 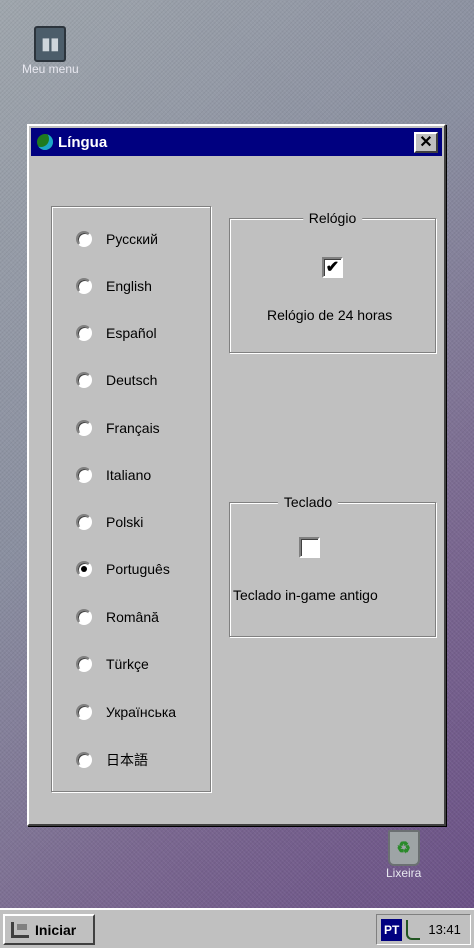 I want to click on language-option: Українська, so click(x=126, y=712).